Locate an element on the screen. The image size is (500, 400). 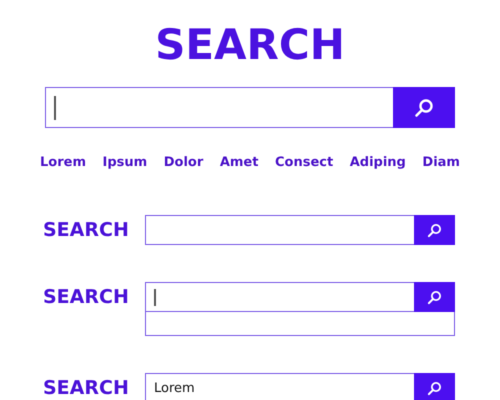
page-title: SEARCH is located at coordinates (250, 45).